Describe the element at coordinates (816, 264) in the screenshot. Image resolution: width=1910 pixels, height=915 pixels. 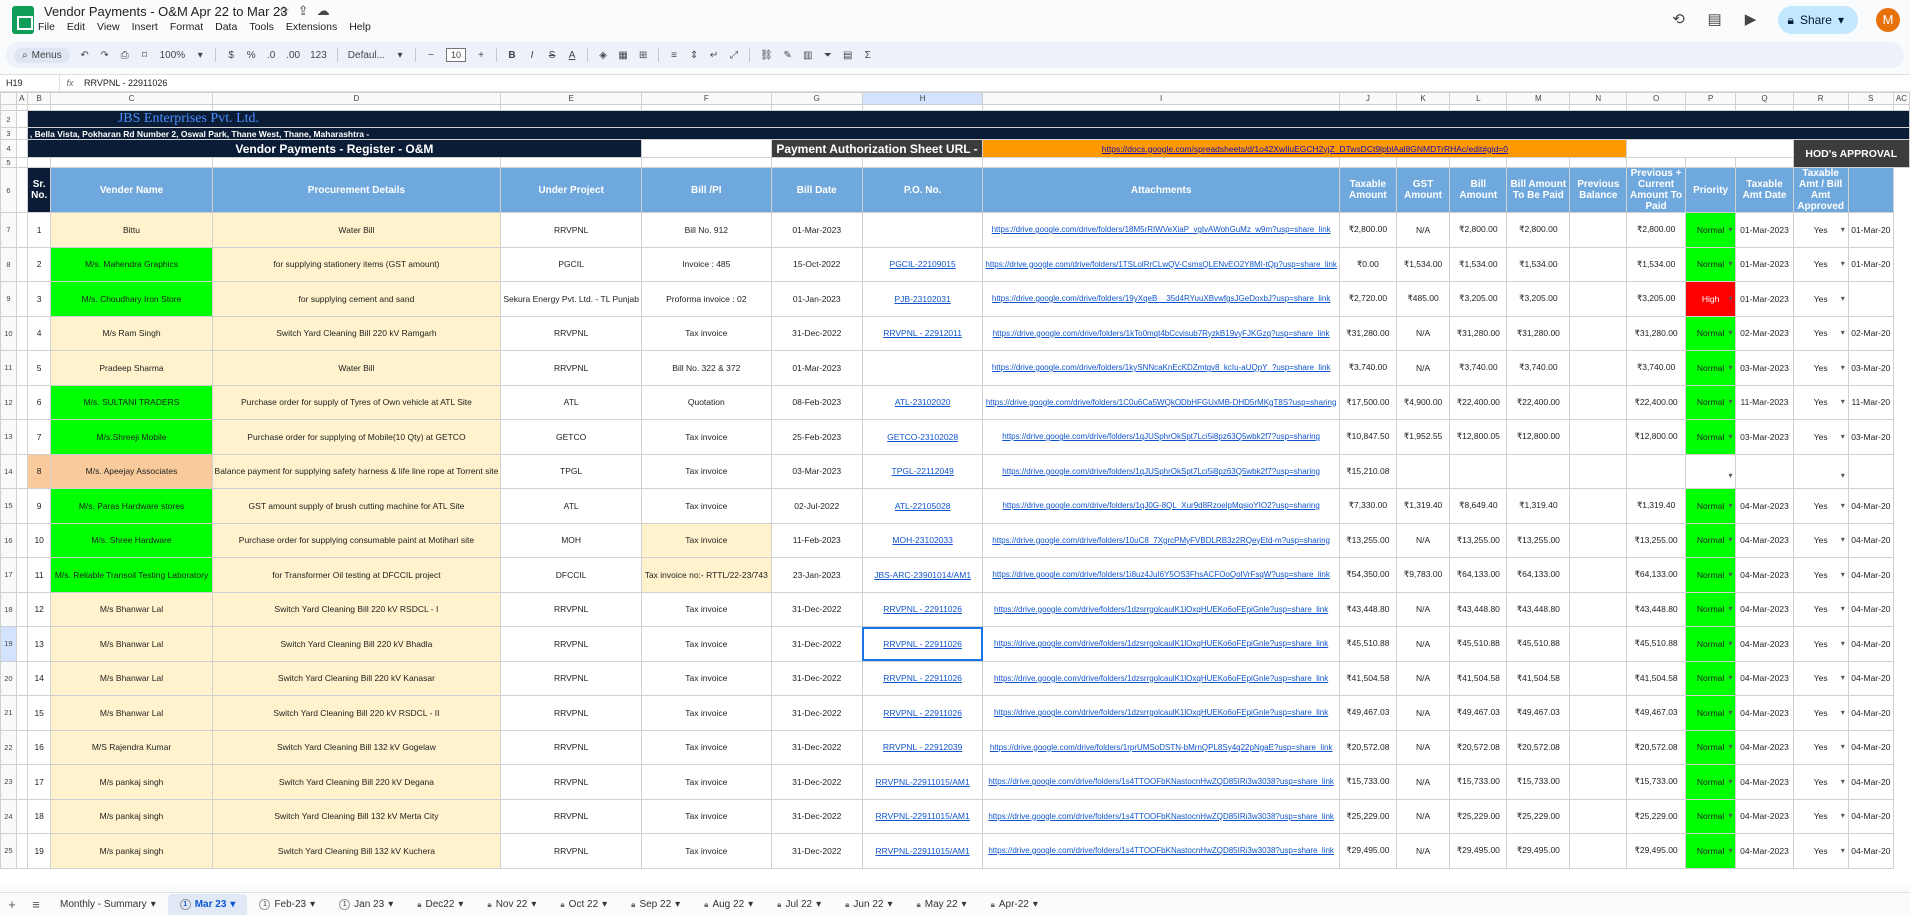
I see `bill-date-cell: 15-Oct-2022` at that location.